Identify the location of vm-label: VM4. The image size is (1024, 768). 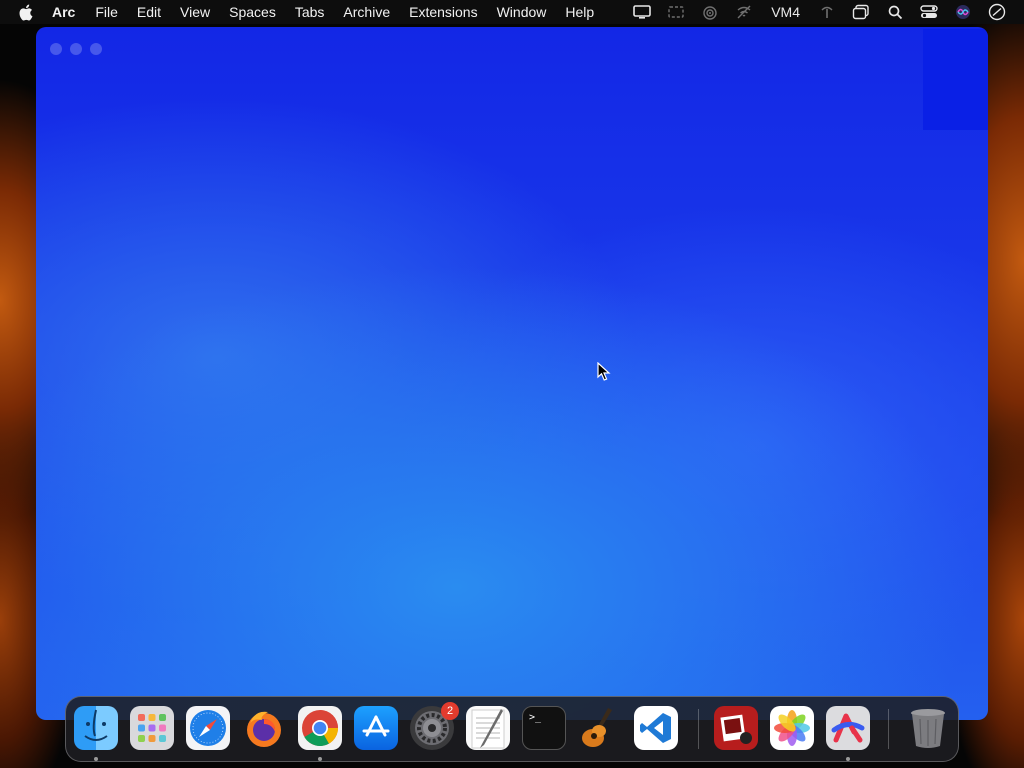
(785, 12).